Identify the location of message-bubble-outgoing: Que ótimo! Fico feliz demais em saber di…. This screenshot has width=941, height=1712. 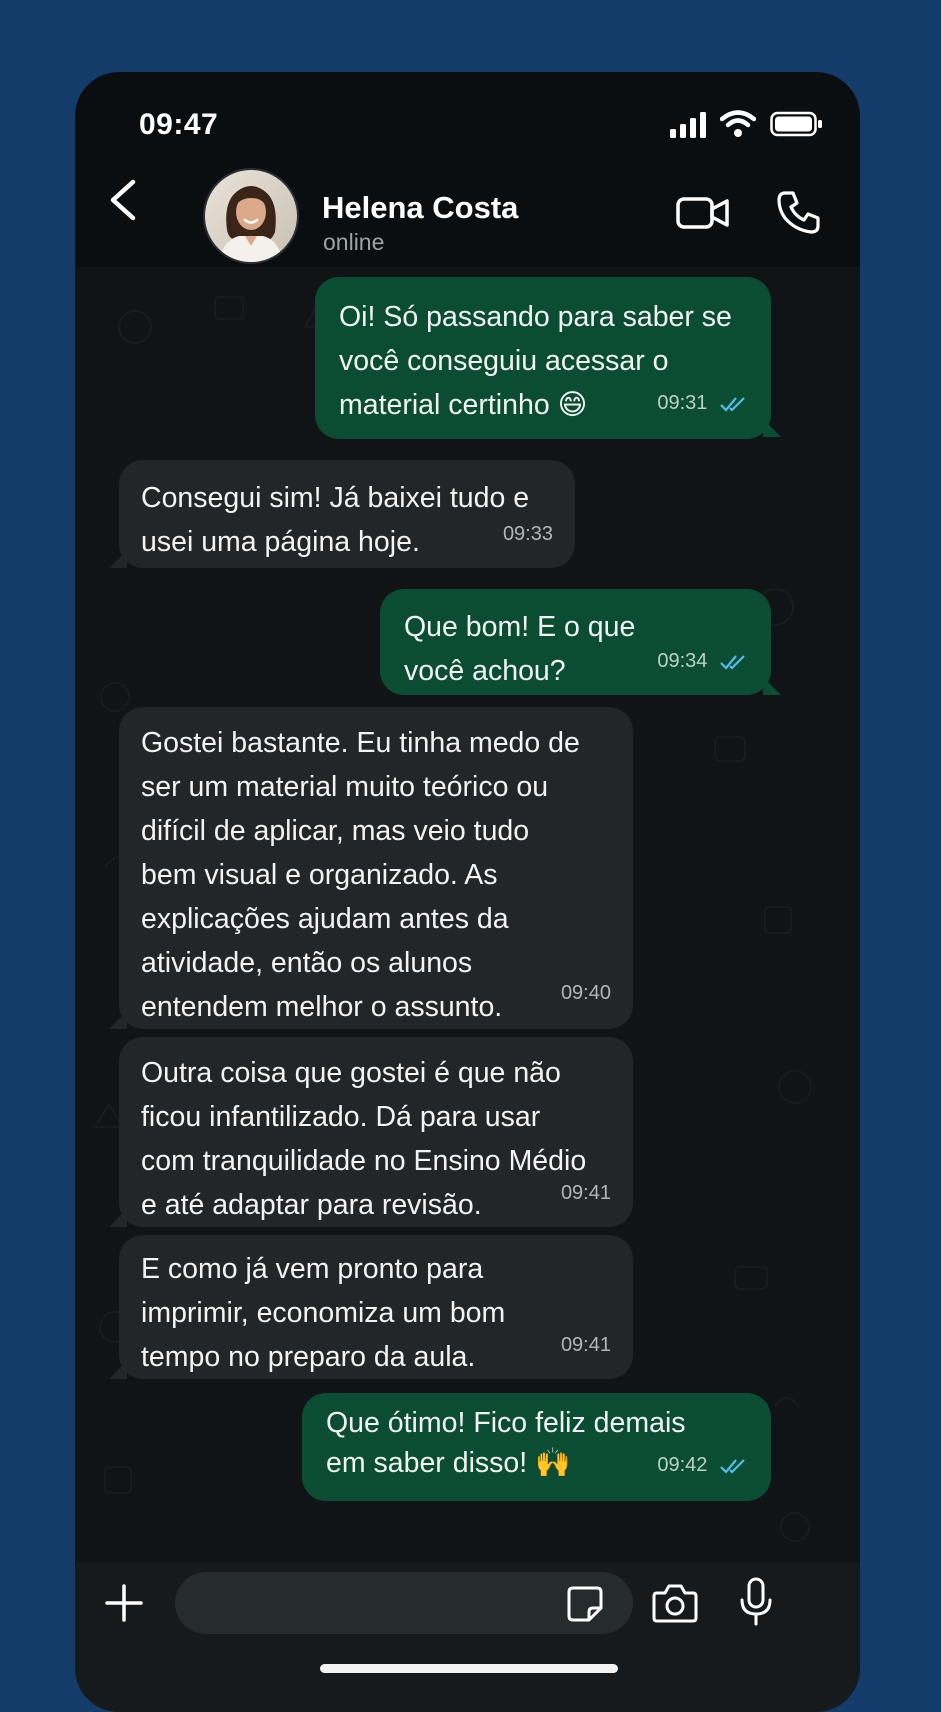
(536, 1447).